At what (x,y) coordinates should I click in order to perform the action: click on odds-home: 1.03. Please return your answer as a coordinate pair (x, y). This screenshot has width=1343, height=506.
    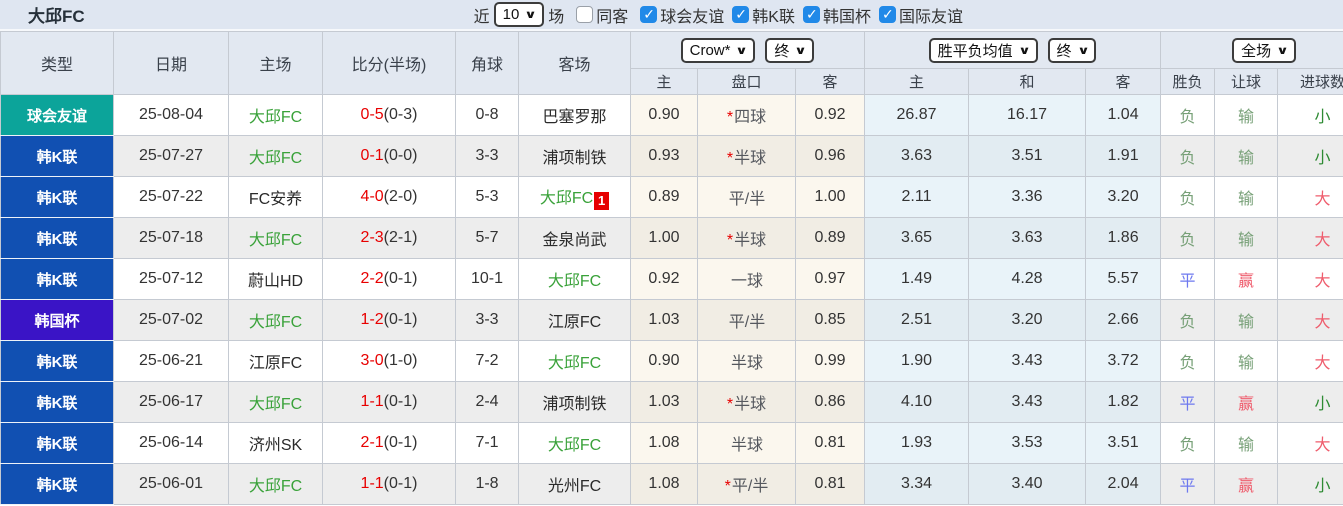
    Looking at the image, I should click on (664, 402).